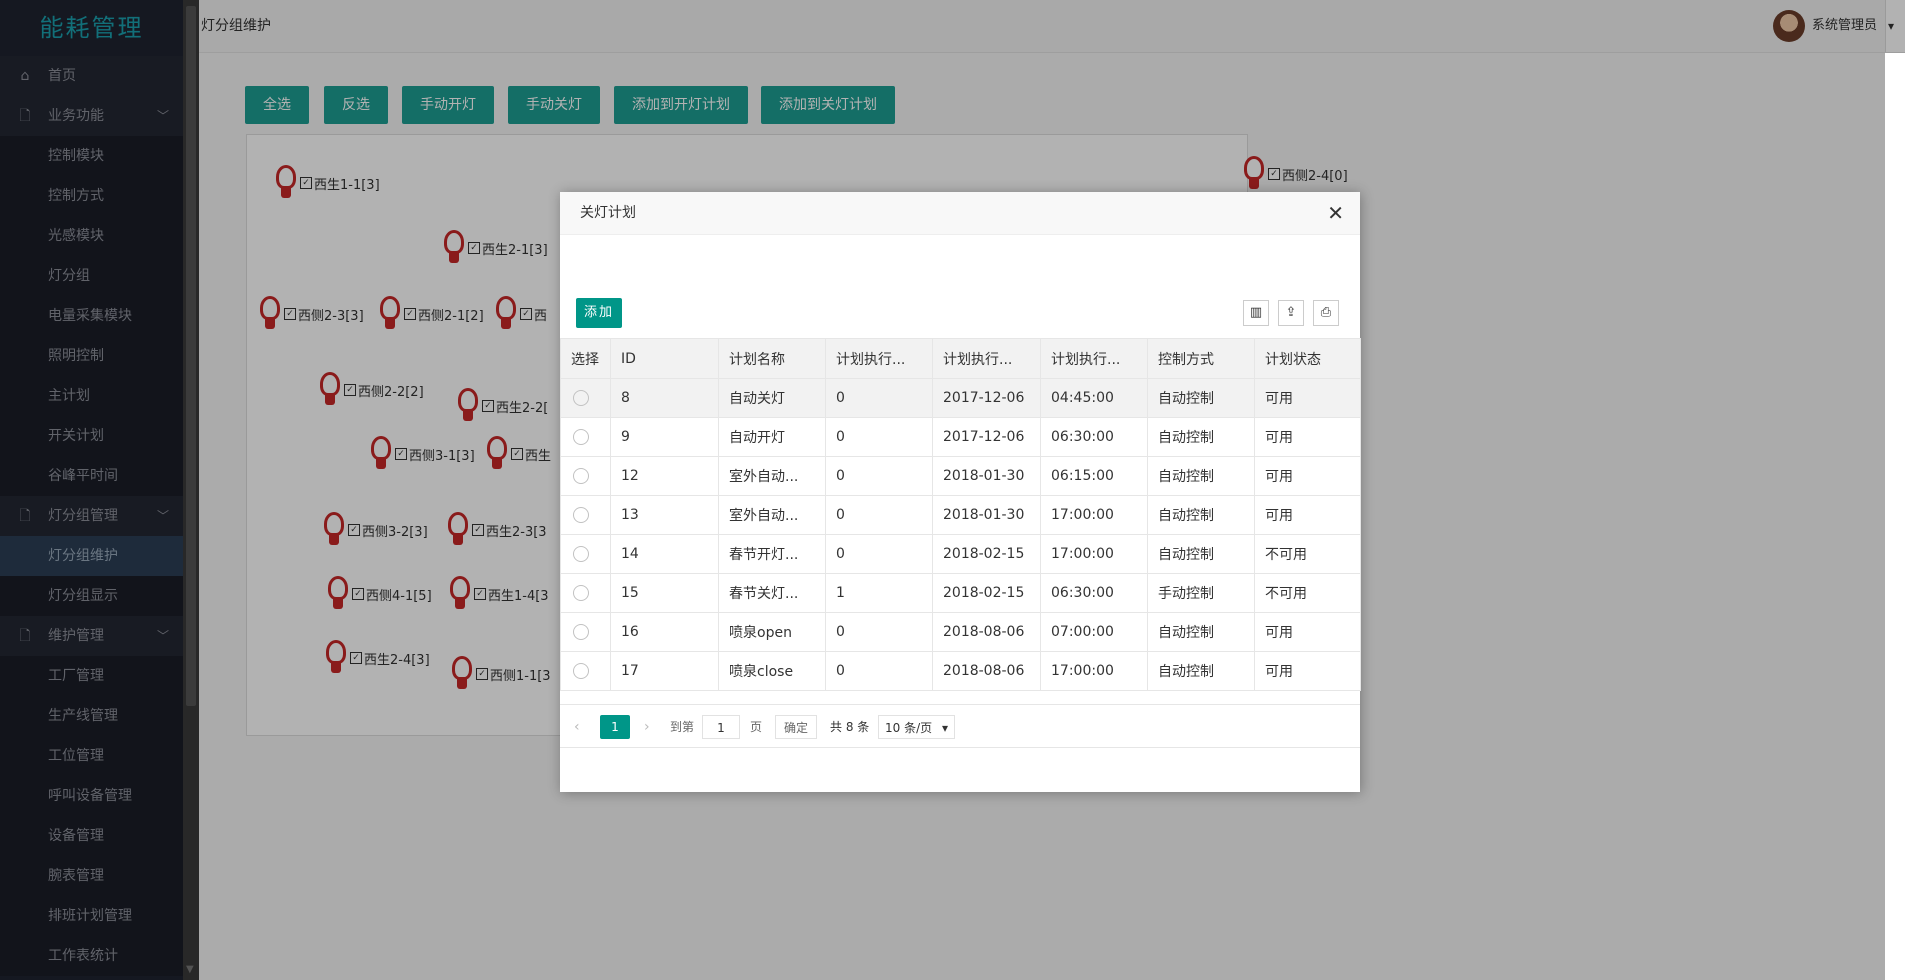  Describe the element at coordinates (577, 727) in the screenshot. I see `prev-page-icon: ‹` at that location.